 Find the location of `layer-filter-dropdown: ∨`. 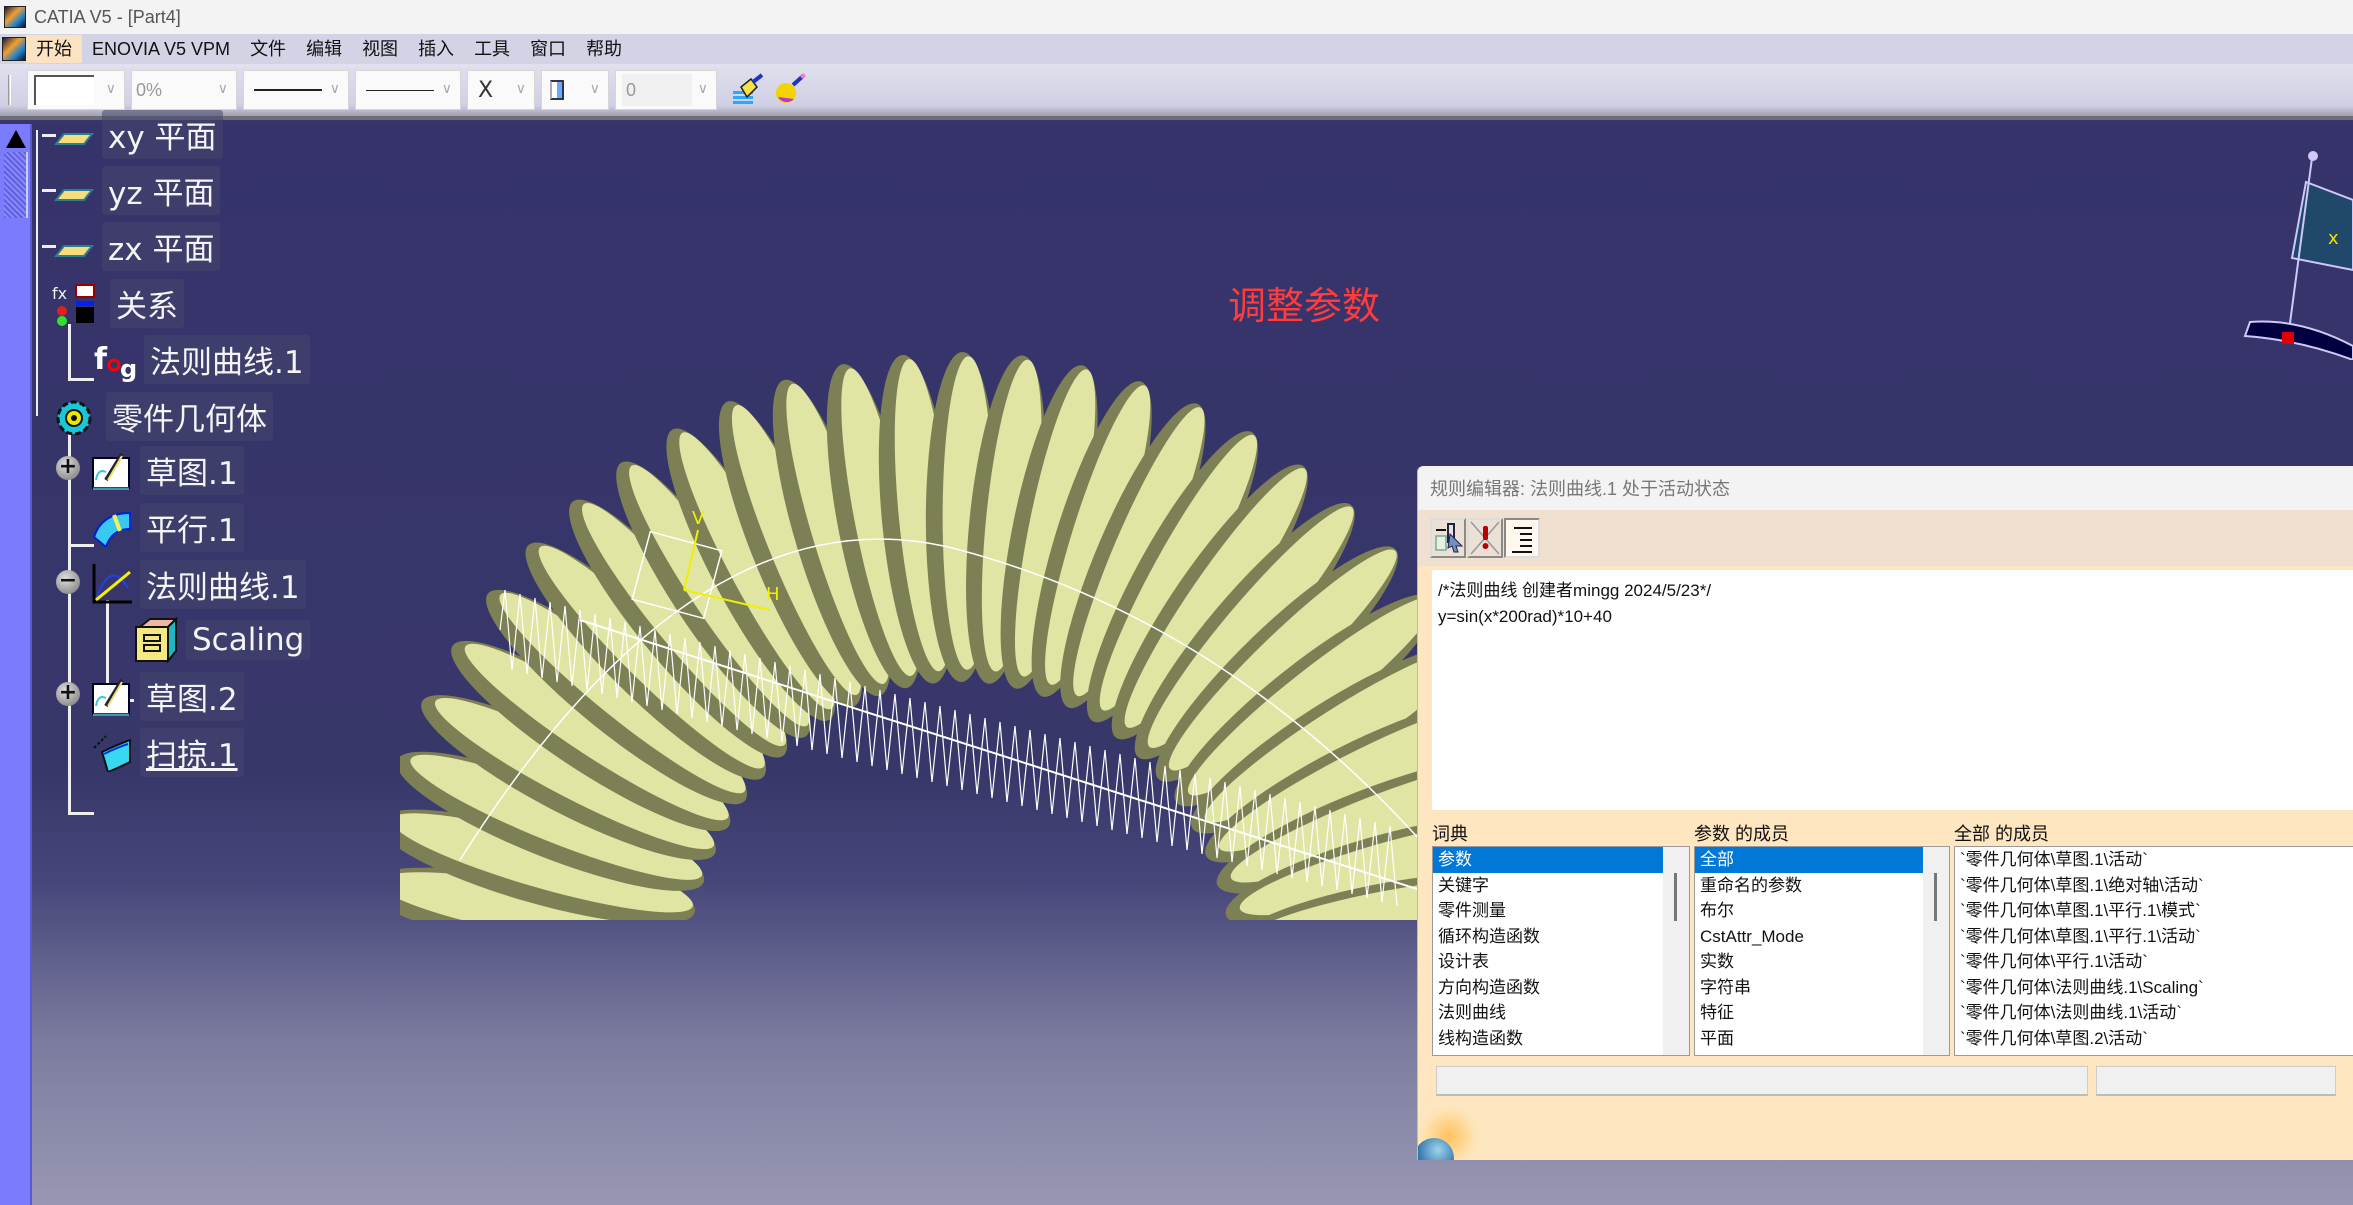

layer-filter-dropdown: ∨ is located at coordinates (575, 90).